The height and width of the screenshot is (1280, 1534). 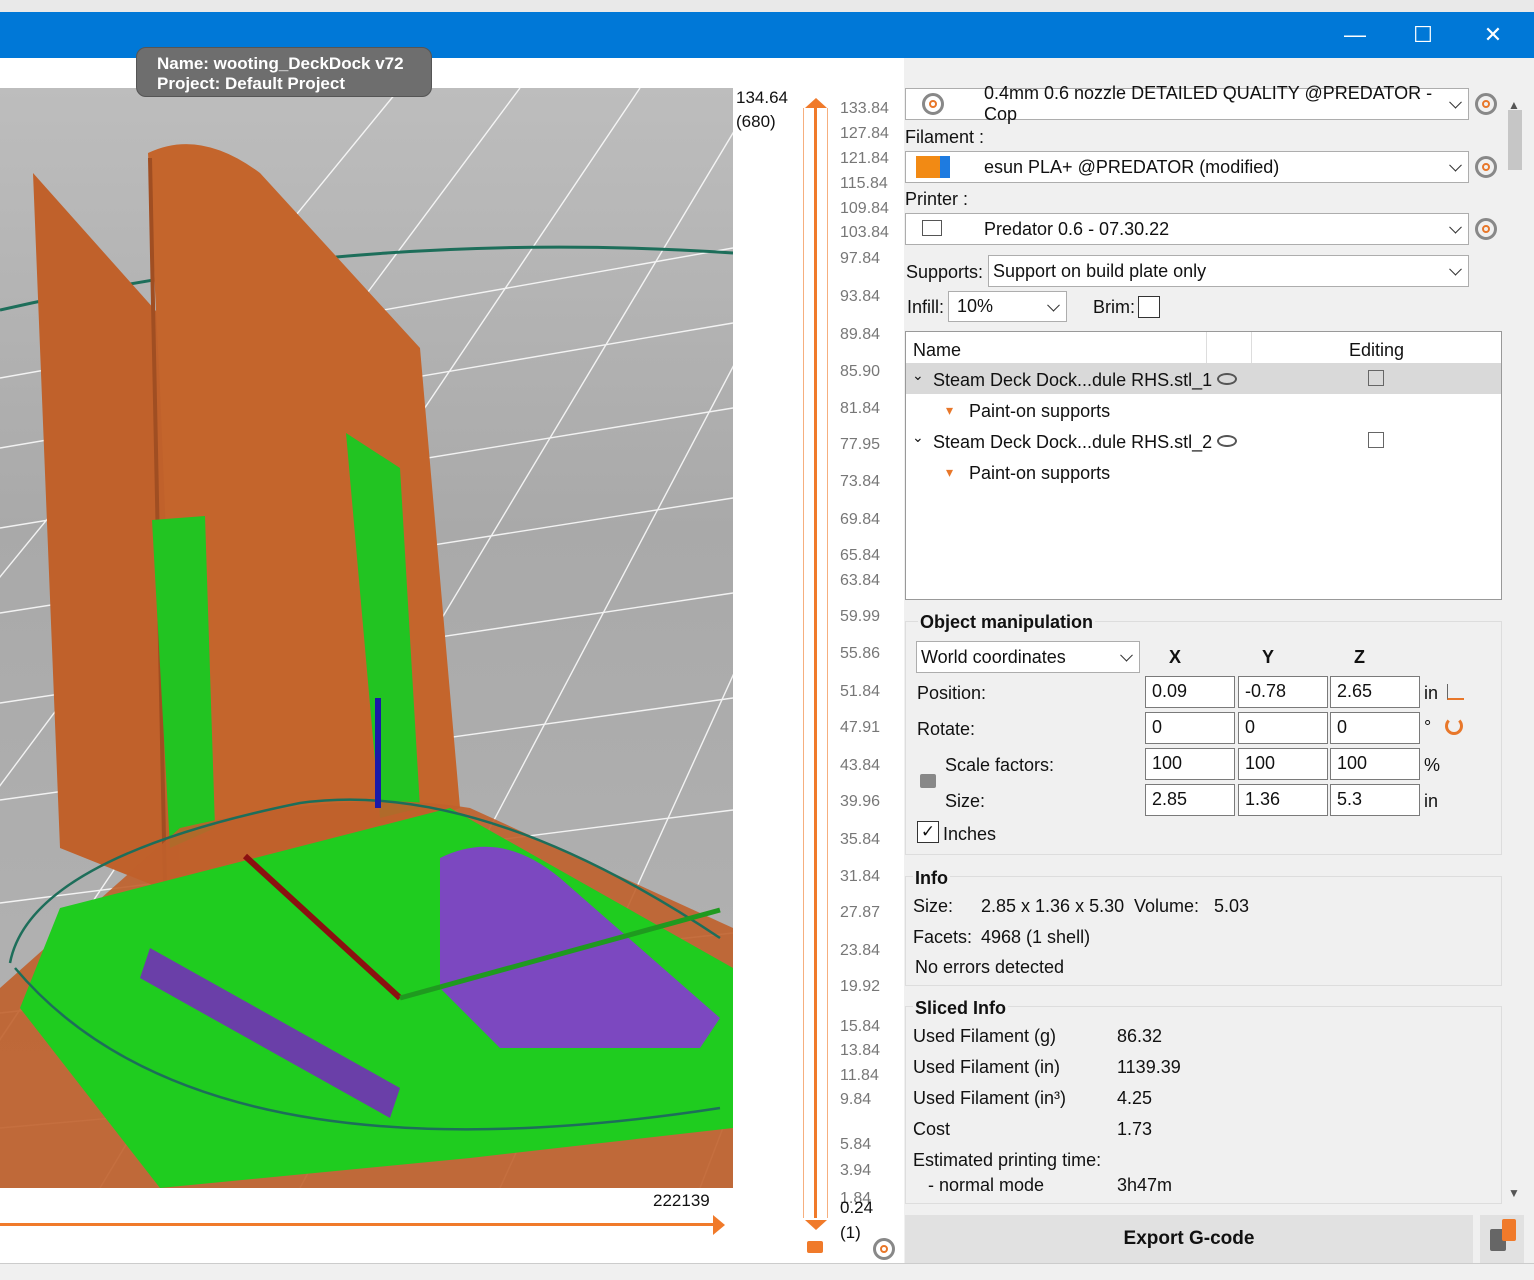 I want to click on tooltip-name: Name: wooting_DeckDock v72, so click(x=280, y=63).